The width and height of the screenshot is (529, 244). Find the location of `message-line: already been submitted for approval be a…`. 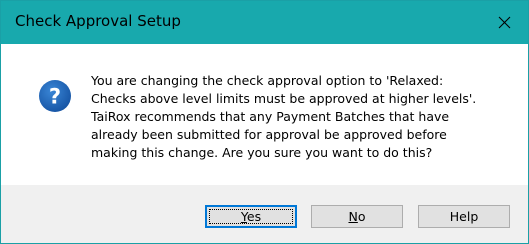

message-line: already been submitted for approval be a… is located at coordinates (269, 134).